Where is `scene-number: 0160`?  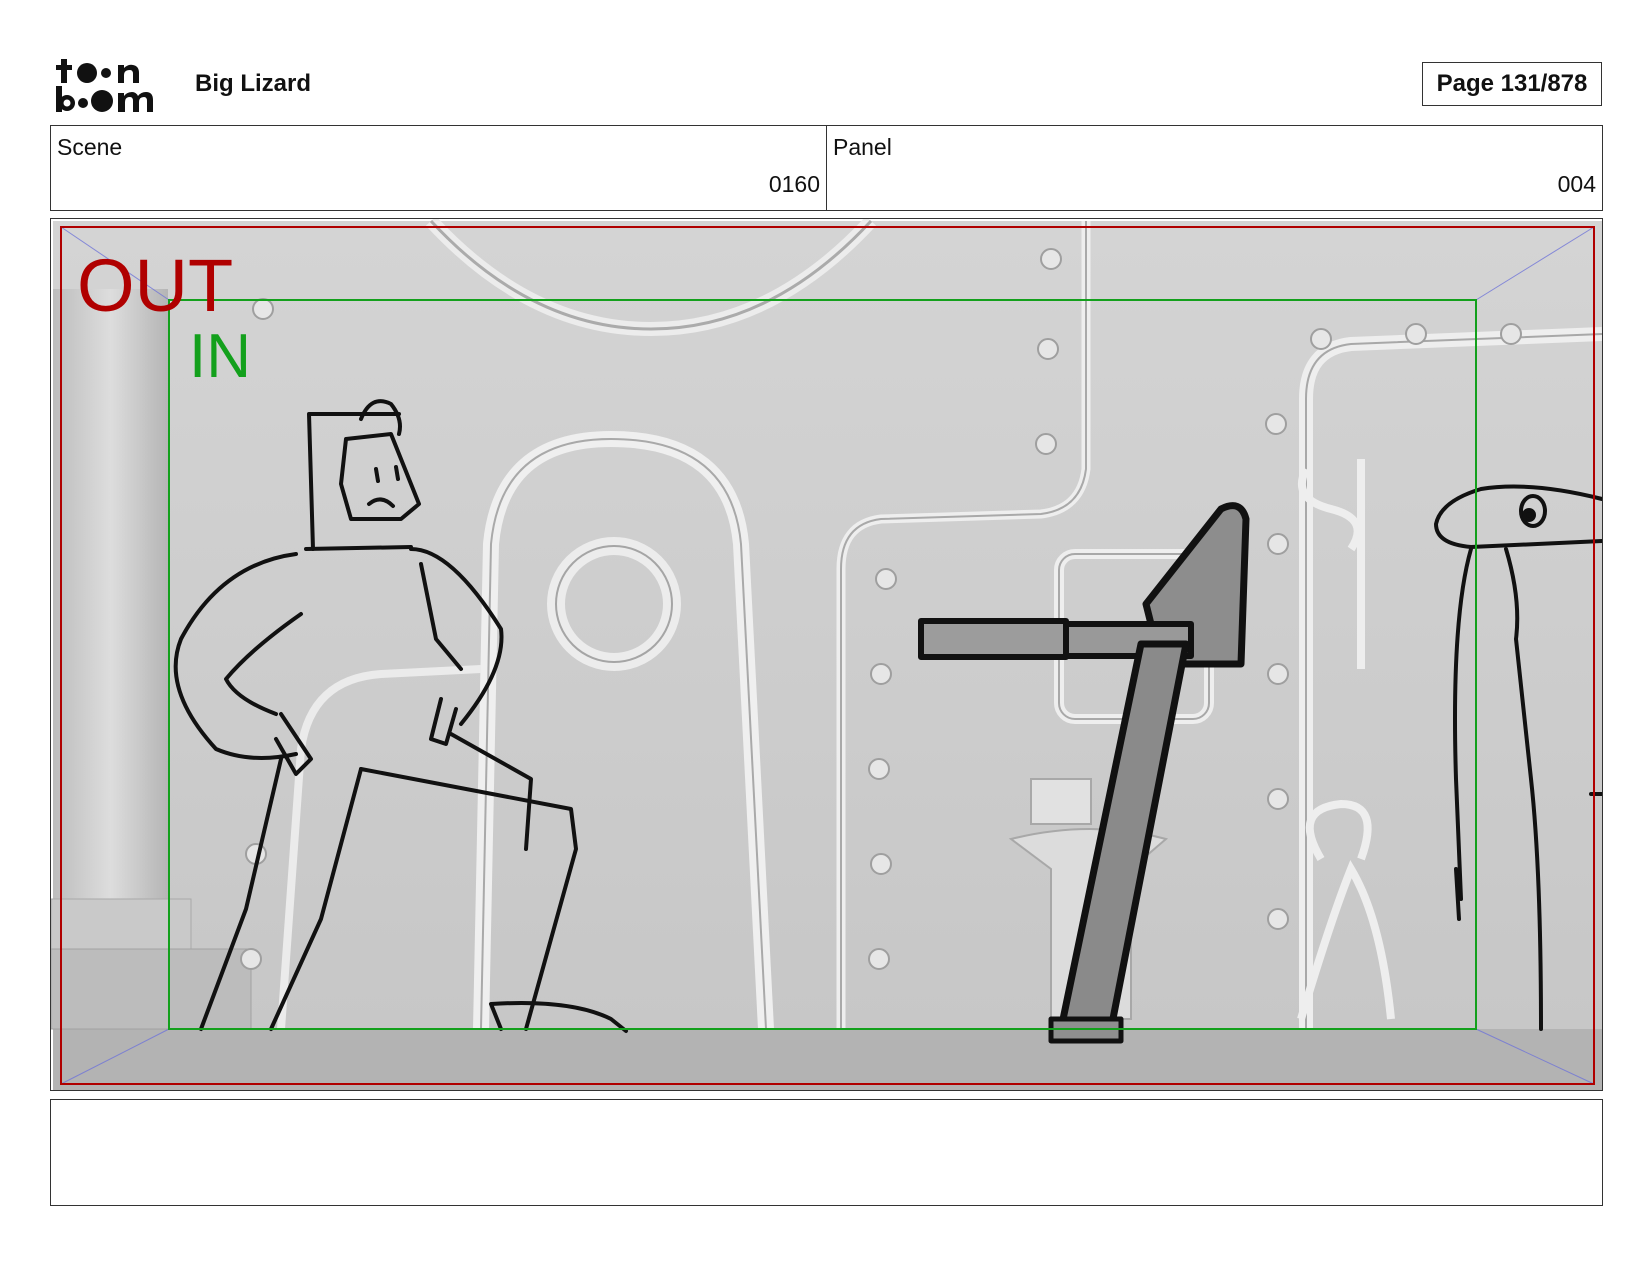 scene-number: 0160 is located at coordinates (794, 184).